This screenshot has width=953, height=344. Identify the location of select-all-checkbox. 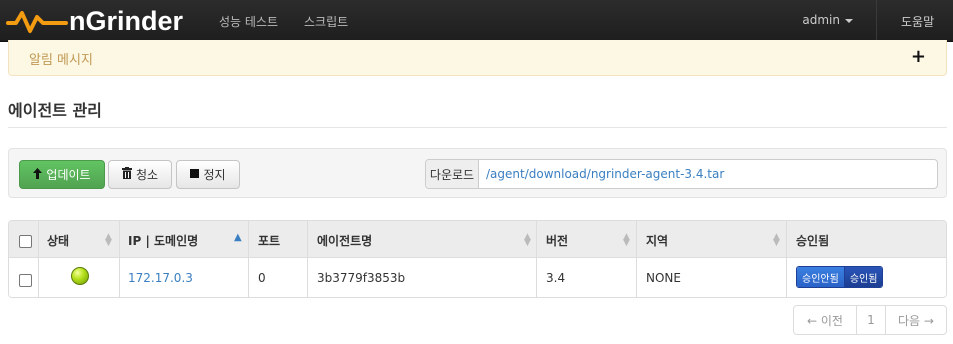
(25, 241).